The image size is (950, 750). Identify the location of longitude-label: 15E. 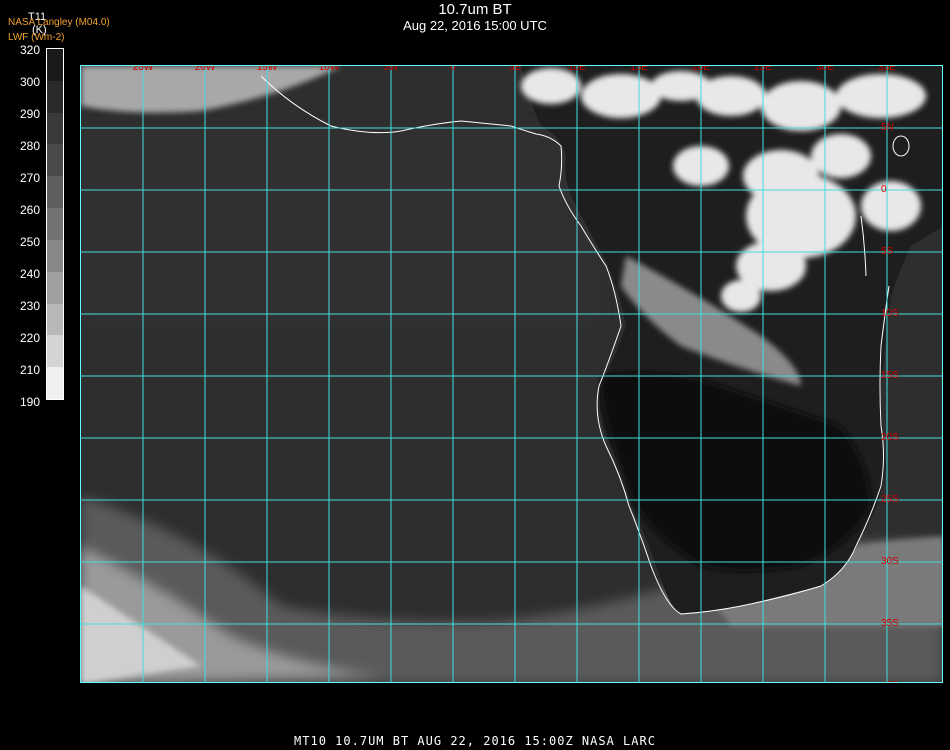
(639, 69).